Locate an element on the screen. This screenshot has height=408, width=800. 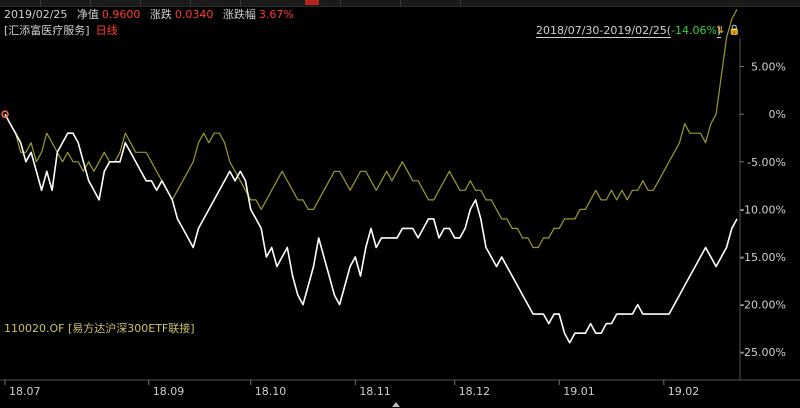
x-tick-labels: 18.07 18.09 18.10 18.11 18.12 19.01 19.02 is located at coordinates (352, 389).